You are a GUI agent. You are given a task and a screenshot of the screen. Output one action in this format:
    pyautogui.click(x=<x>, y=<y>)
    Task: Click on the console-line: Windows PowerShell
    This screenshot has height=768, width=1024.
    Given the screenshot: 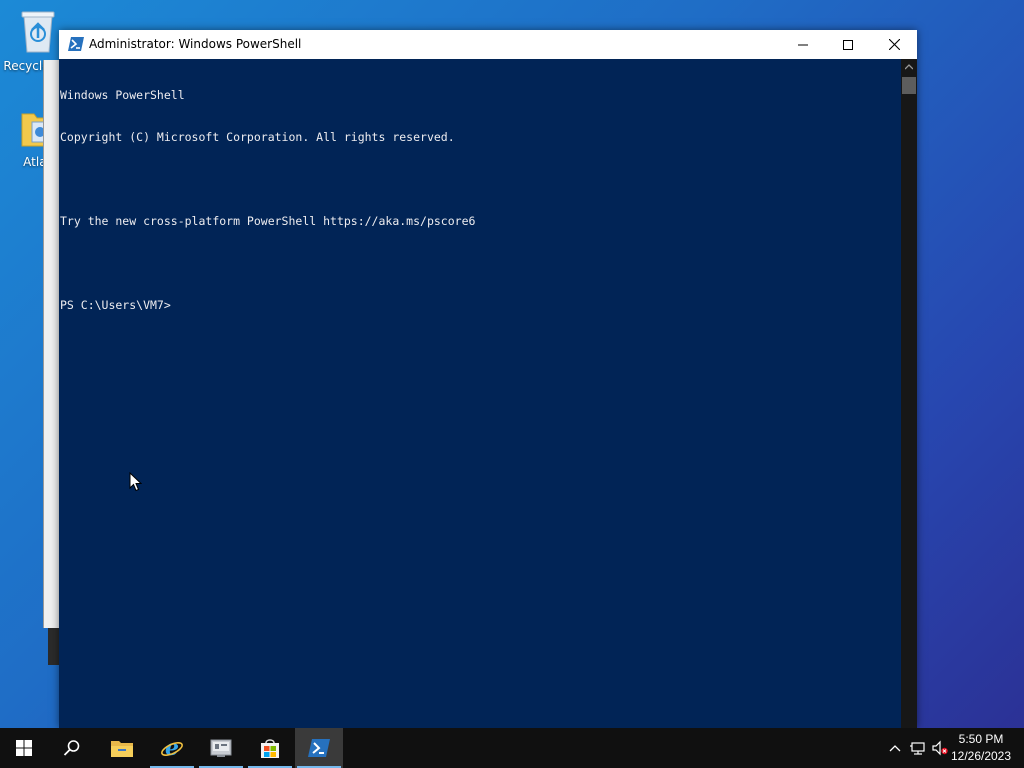 What is the action you would take?
    pyautogui.click(x=122, y=95)
    